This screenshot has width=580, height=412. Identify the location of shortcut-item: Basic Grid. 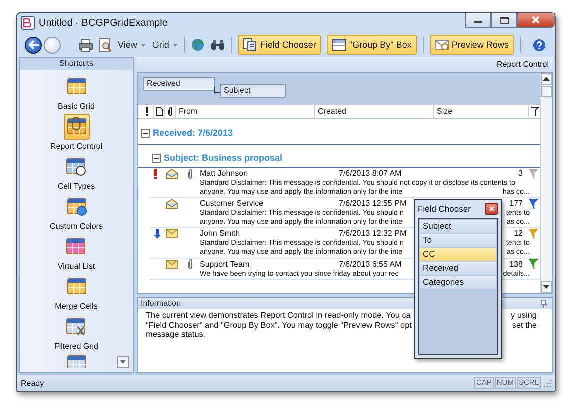
(76, 93).